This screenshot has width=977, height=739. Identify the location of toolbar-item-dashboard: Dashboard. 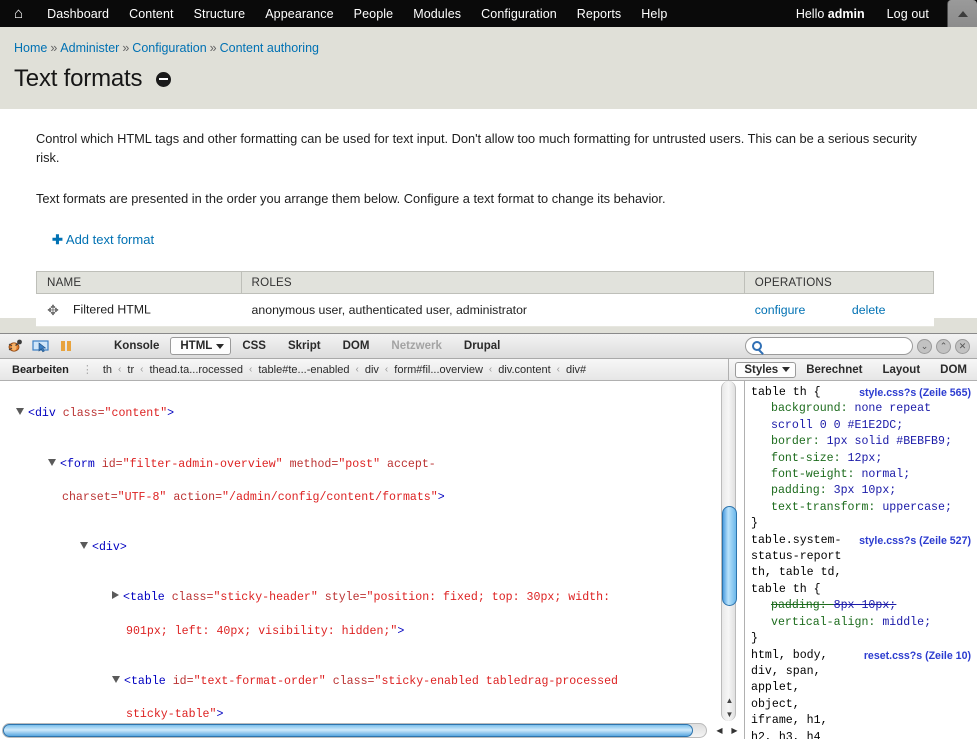
(78, 14).